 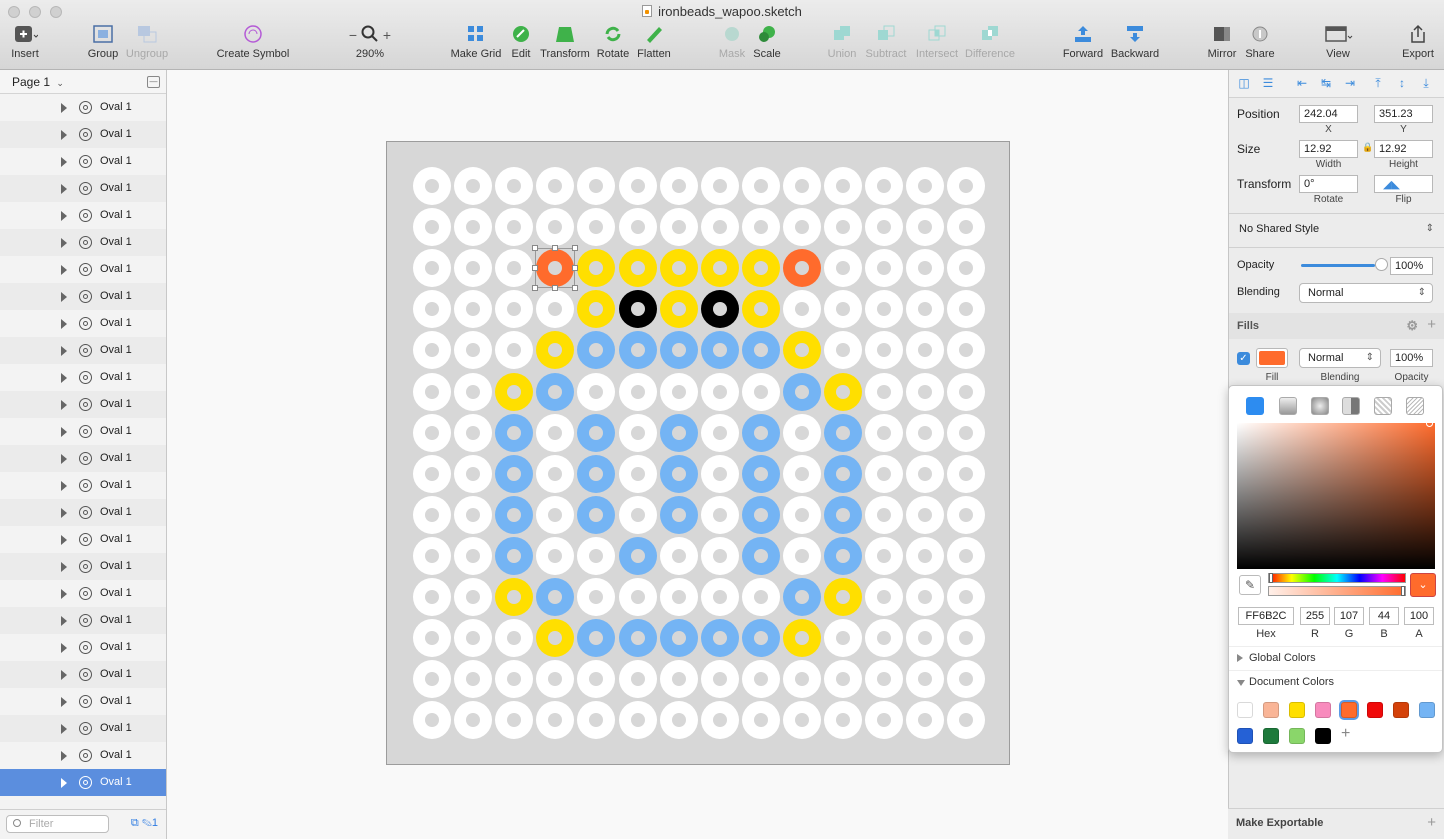 What do you see at coordinates (1326, 83) in the screenshot?
I see `align-center-icon: ↹` at bounding box center [1326, 83].